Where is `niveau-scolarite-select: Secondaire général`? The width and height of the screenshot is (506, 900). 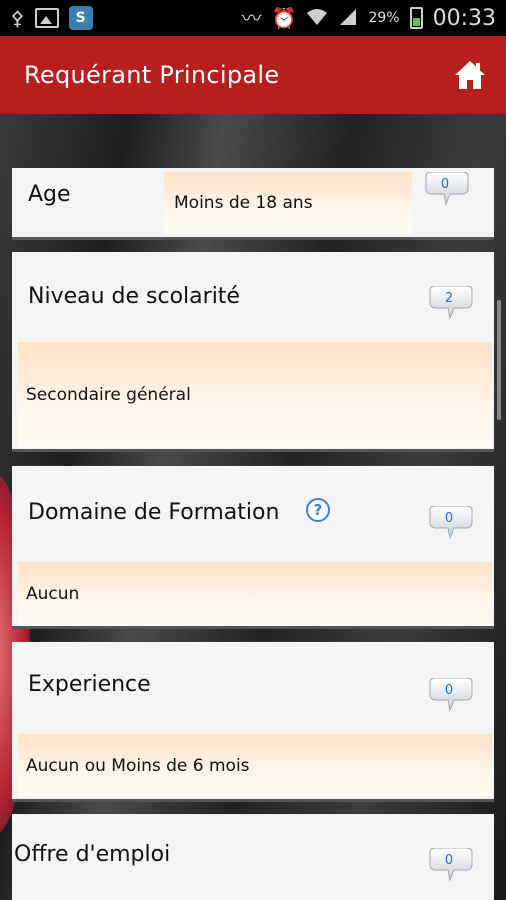 niveau-scolarite-select: Secondaire général is located at coordinates (255, 395).